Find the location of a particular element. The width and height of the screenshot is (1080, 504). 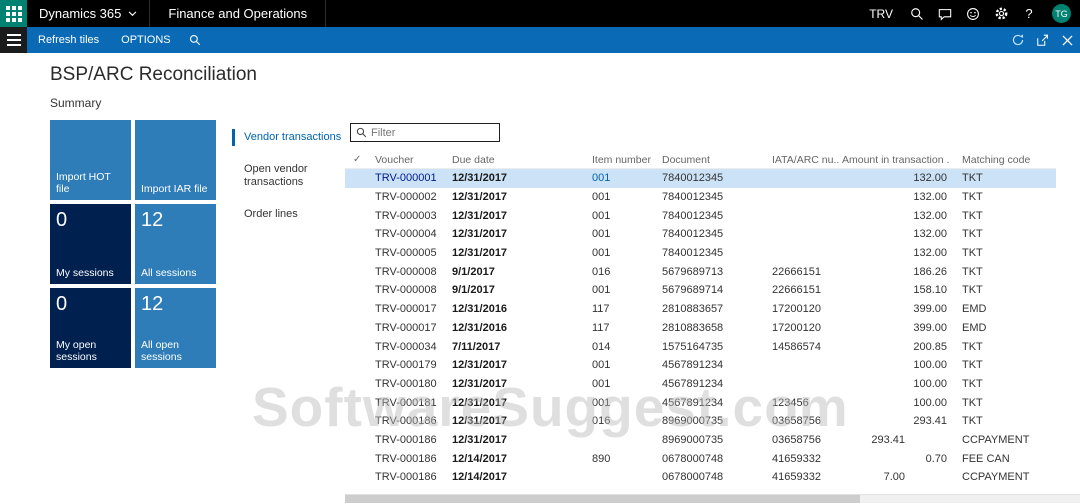

nav-item-open-vendor-transactions: Open vendor transactions is located at coordinates (287, 176).